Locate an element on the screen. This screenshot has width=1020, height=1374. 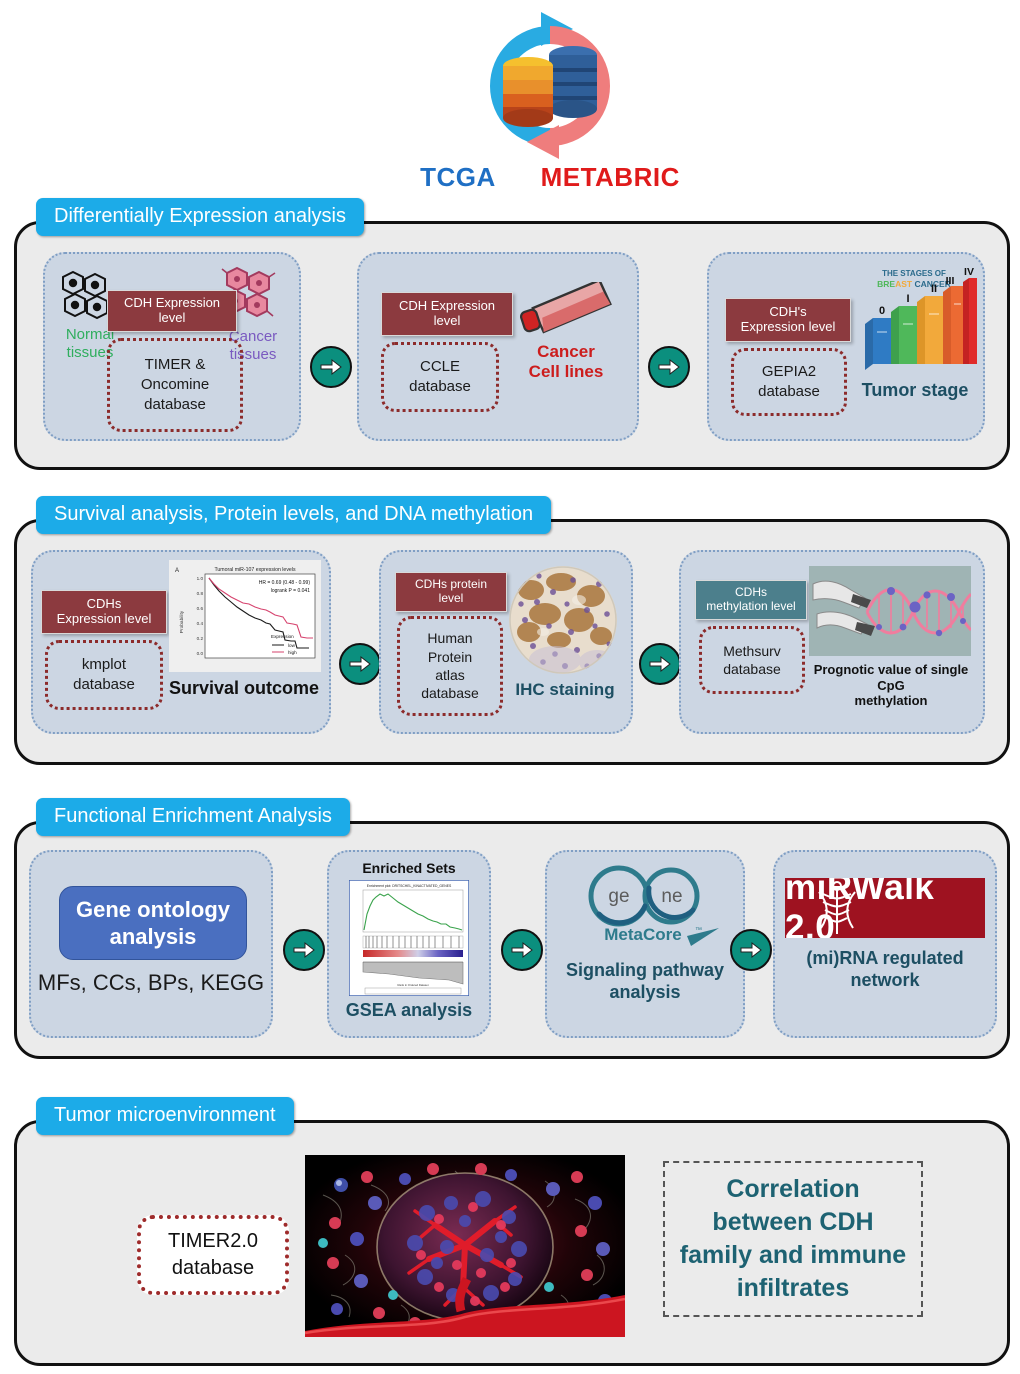
panel-methylation: CDHs methylation level Methsurv database is located at coordinates (832, 642).